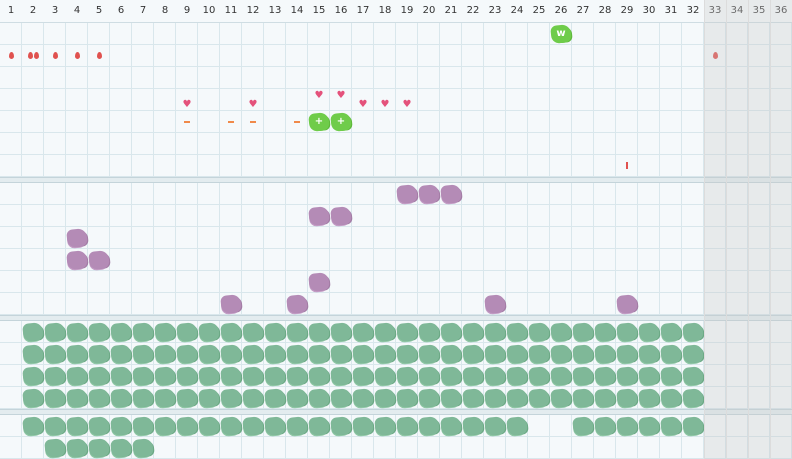 The height and width of the screenshot is (459, 792). What do you see at coordinates (539, 11) in the screenshot?
I see `column-label-25: 25` at bounding box center [539, 11].